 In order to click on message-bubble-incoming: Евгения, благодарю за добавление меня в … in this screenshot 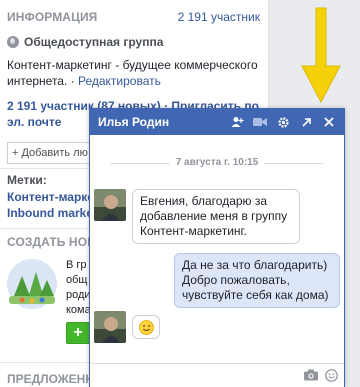, I will do `click(216, 216)`.